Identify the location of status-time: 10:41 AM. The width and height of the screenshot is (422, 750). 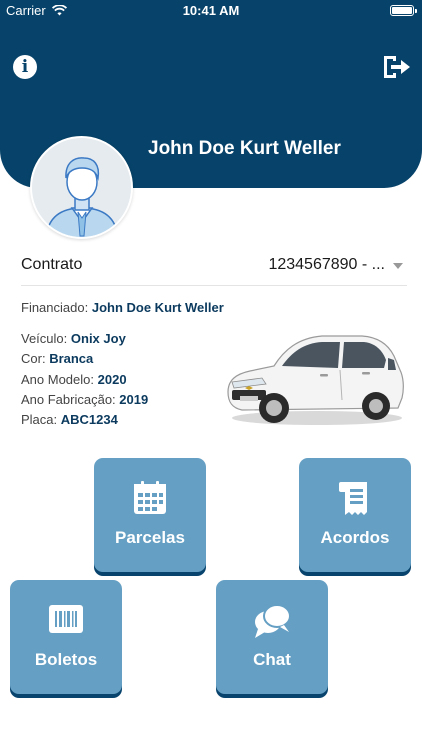
(211, 10).